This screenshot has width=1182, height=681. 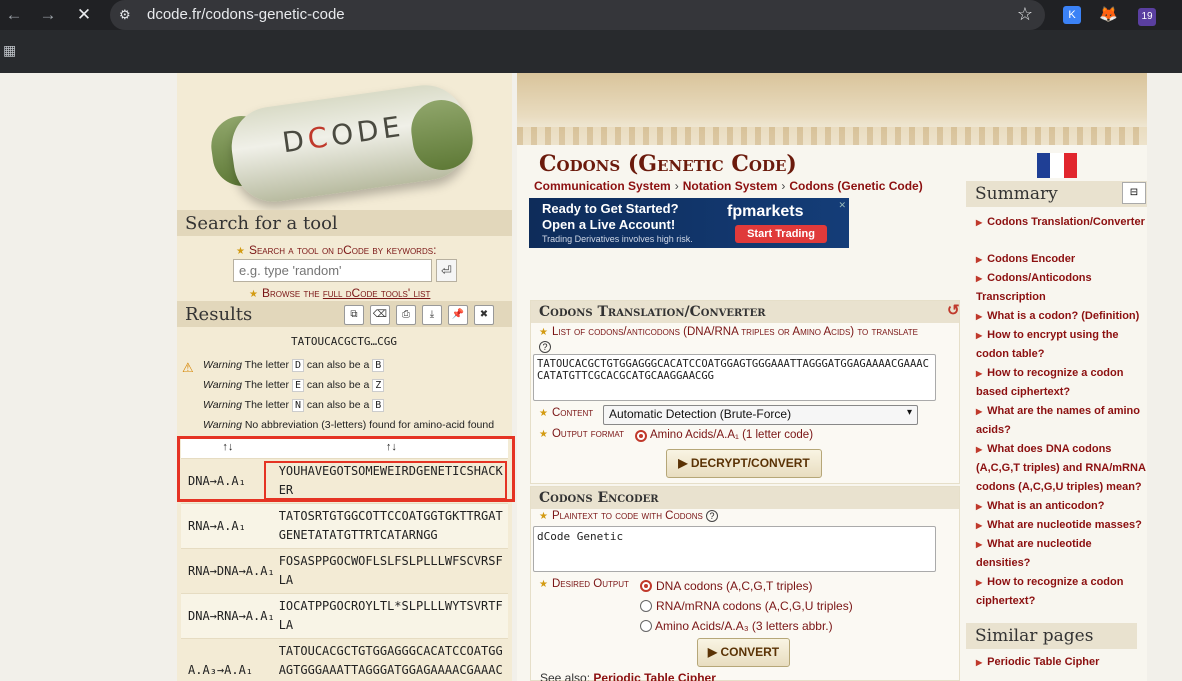 What do you see at coordinates (602, 186) in the screenshot?
I see `breadcrumb-link: Communication System` at bounding box center [602, 186].